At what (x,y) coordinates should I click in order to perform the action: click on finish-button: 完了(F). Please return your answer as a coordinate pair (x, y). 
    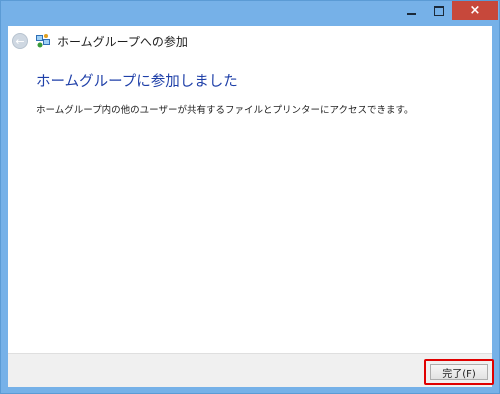
    Looking at the image, I should click on (459, 372).